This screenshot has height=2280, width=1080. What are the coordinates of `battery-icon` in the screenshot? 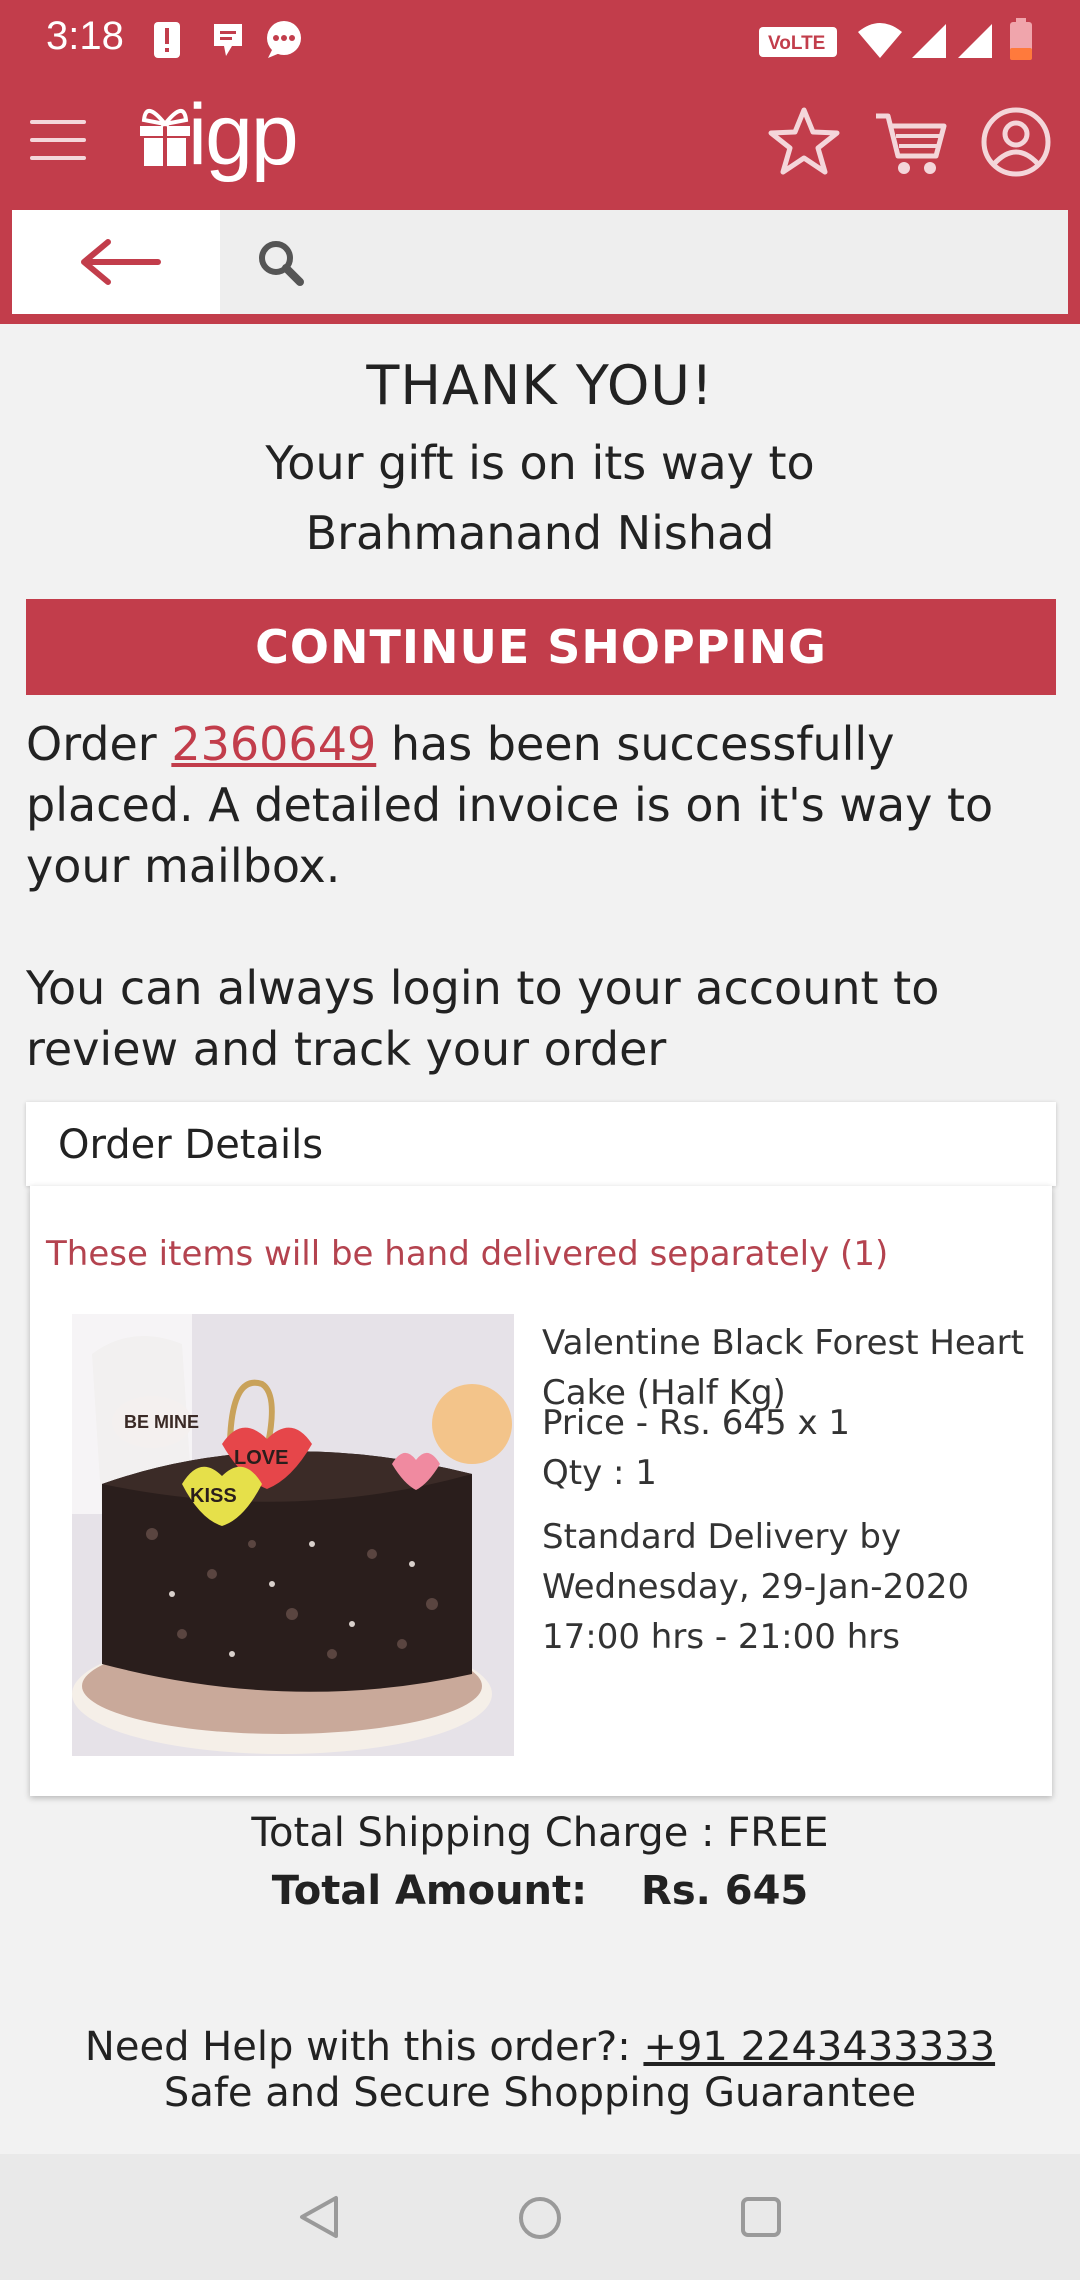 It's located at (1021, 39).